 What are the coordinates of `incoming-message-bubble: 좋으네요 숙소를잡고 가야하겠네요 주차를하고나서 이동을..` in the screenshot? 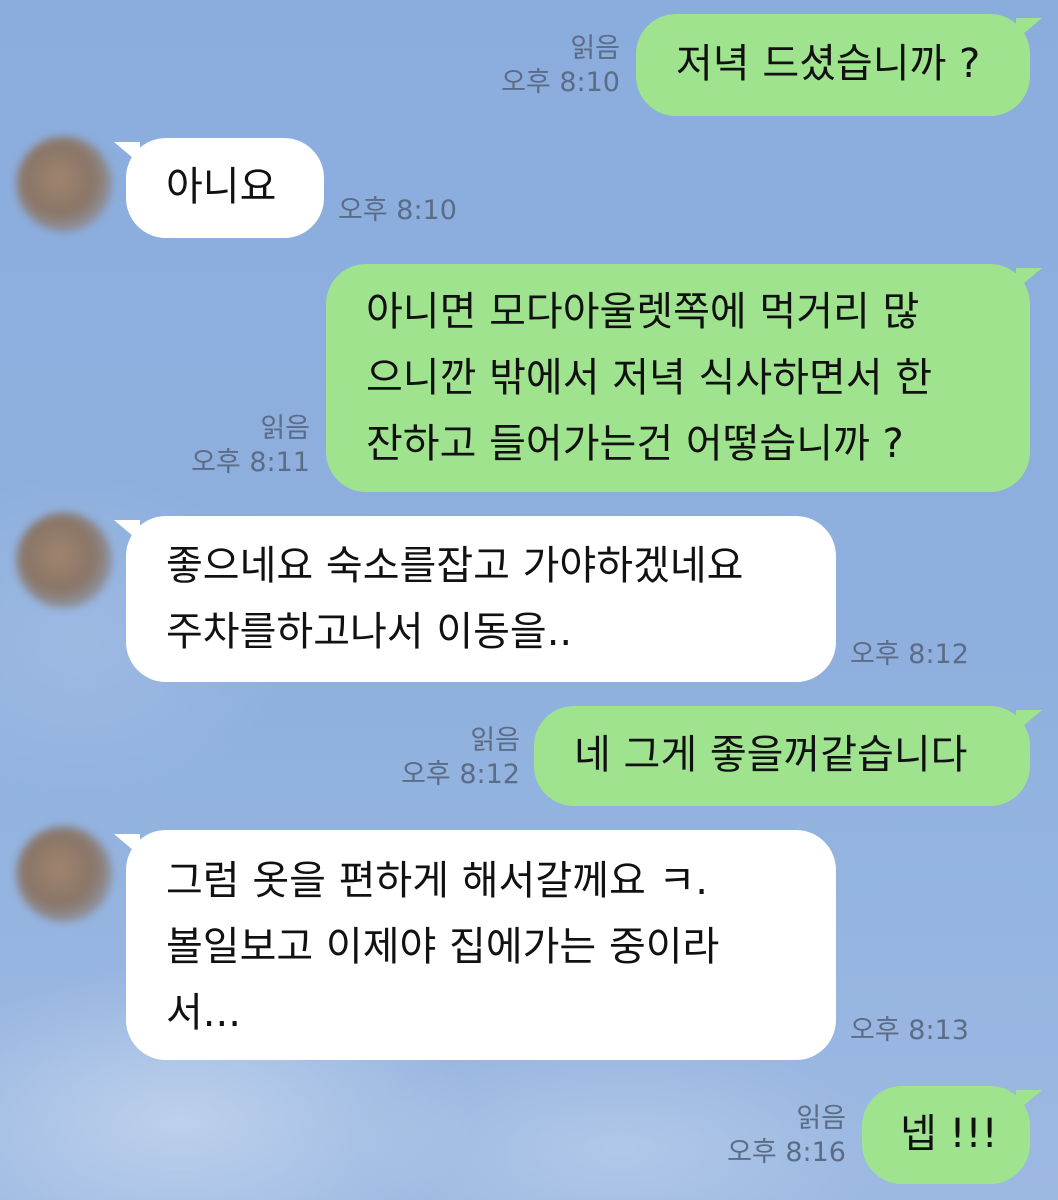 It's located at (481, 599).